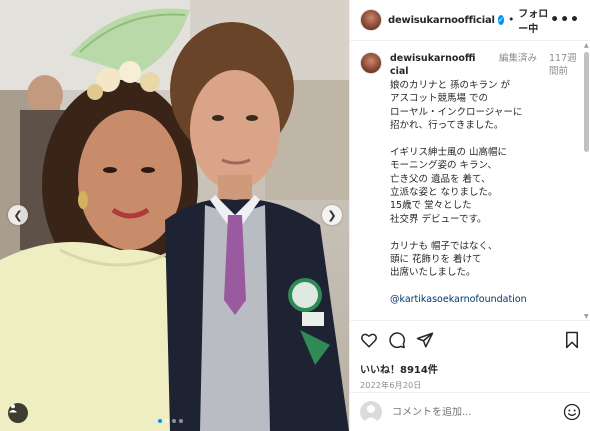  Describe the element at coordinates (565, 20) in the screenshot. I see `more-options-icon: •••` at that location.